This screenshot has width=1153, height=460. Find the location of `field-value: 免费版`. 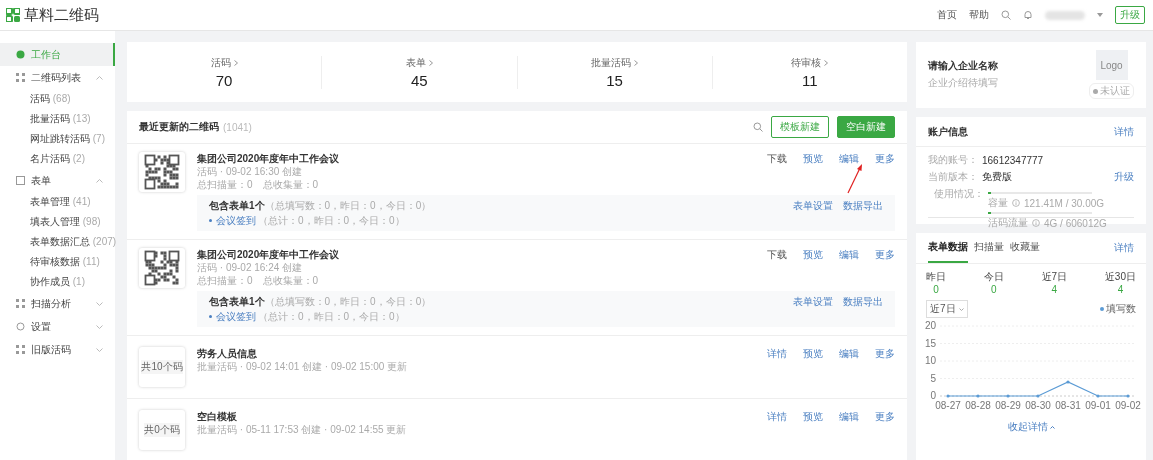

field-value: 免费版 is located at coordinates (997, 177).